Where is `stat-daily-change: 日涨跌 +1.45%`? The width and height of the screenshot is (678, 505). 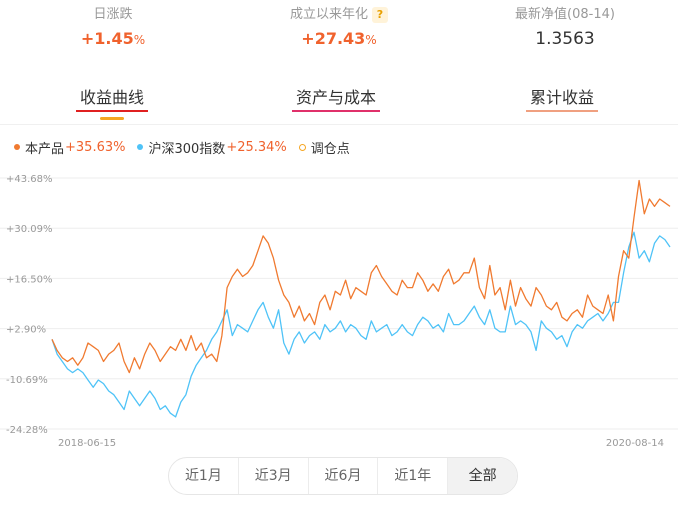
stat-daily-change: 日涨跌 +1.45% is located at coordinates (113, 28).